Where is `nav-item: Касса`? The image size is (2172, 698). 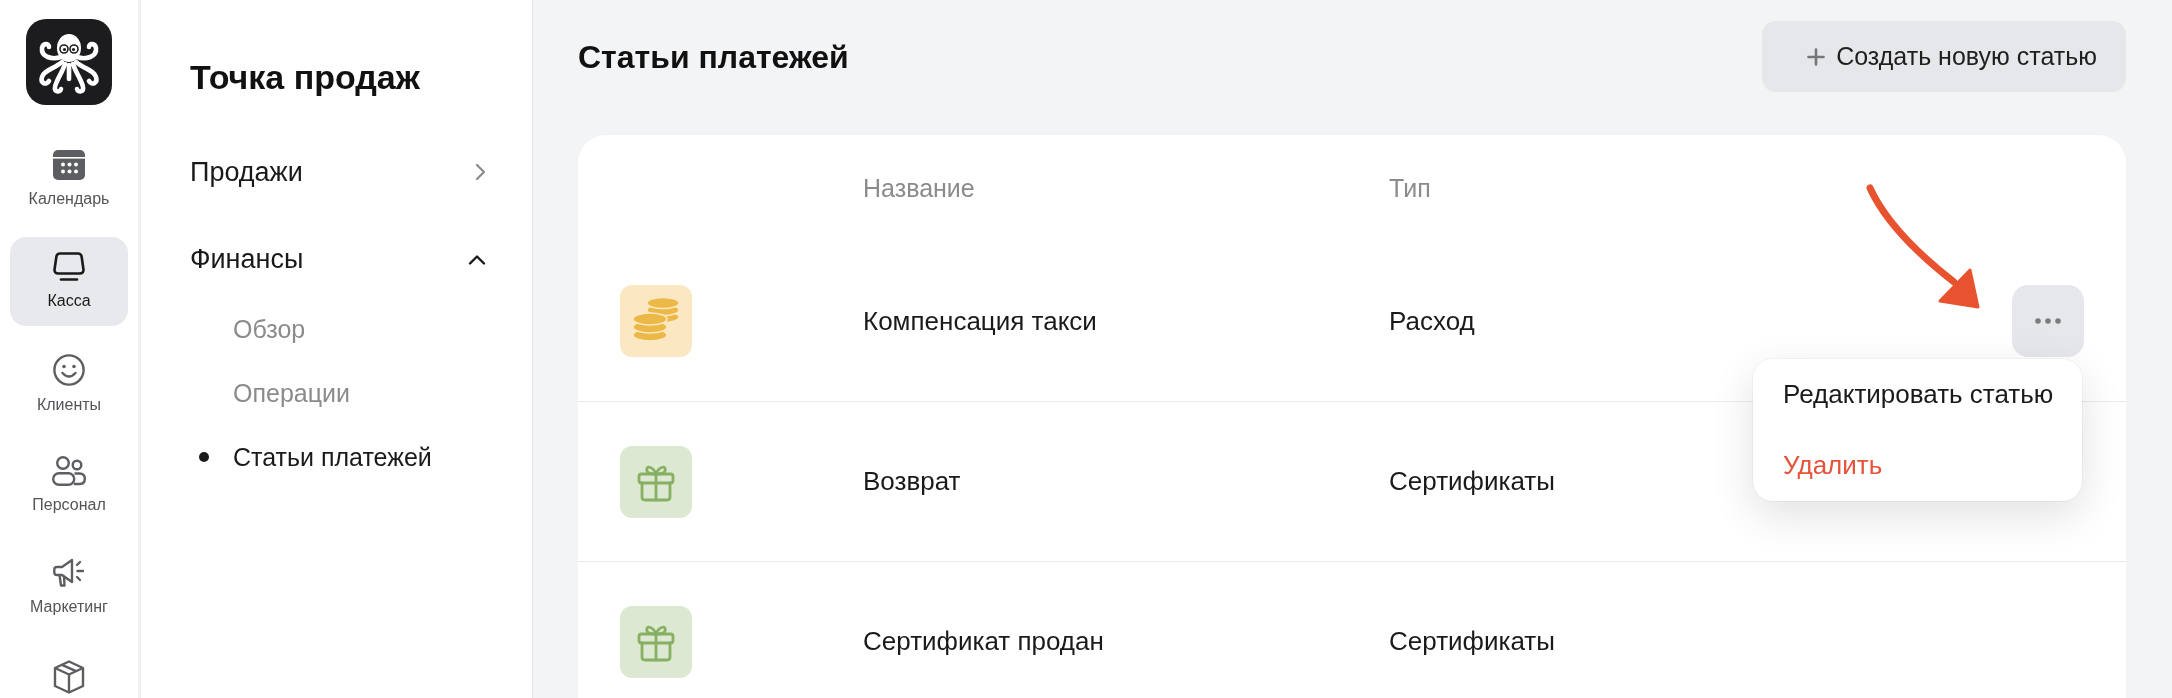 nav-item: Касса is located at coordinates (69, 281).